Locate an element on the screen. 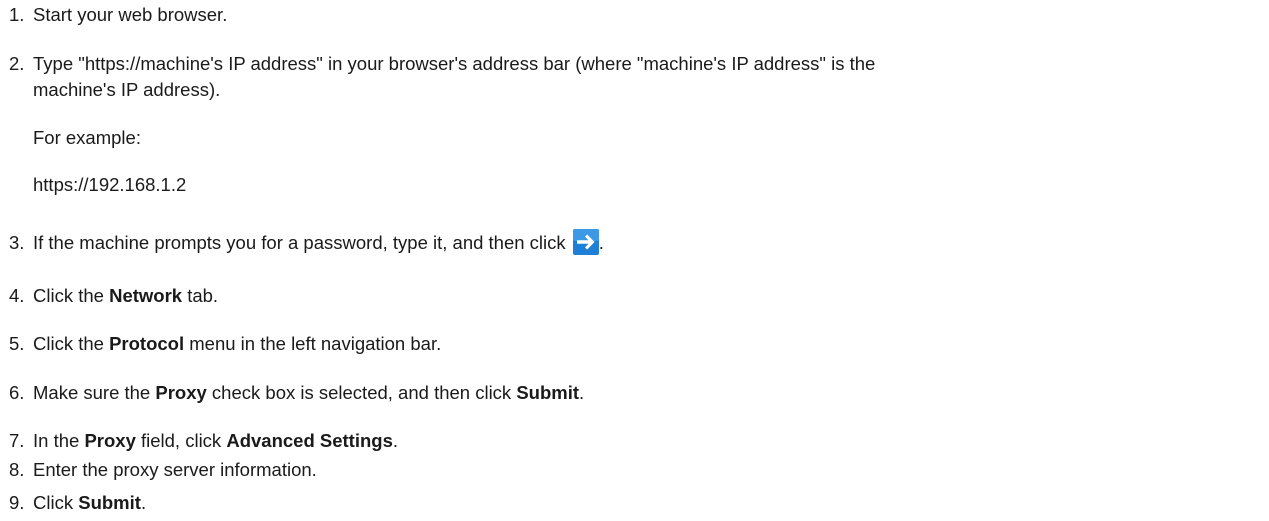 This screenshot has height=521, width=1269. step-number: 7. is located at coordinates (17, 440).